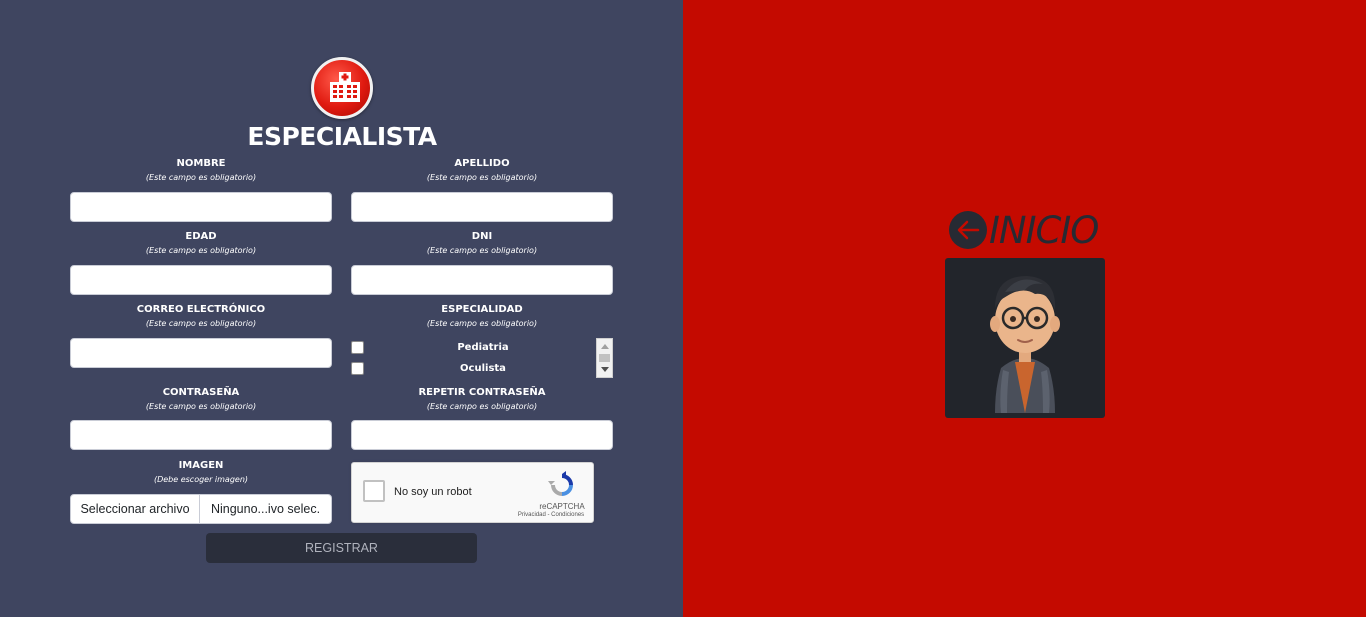 The height and width of the screenshot is (617, 1366). Describe the element at coordinates (482, 435) in the screenshot. I see `repeat-password-input` at that location.